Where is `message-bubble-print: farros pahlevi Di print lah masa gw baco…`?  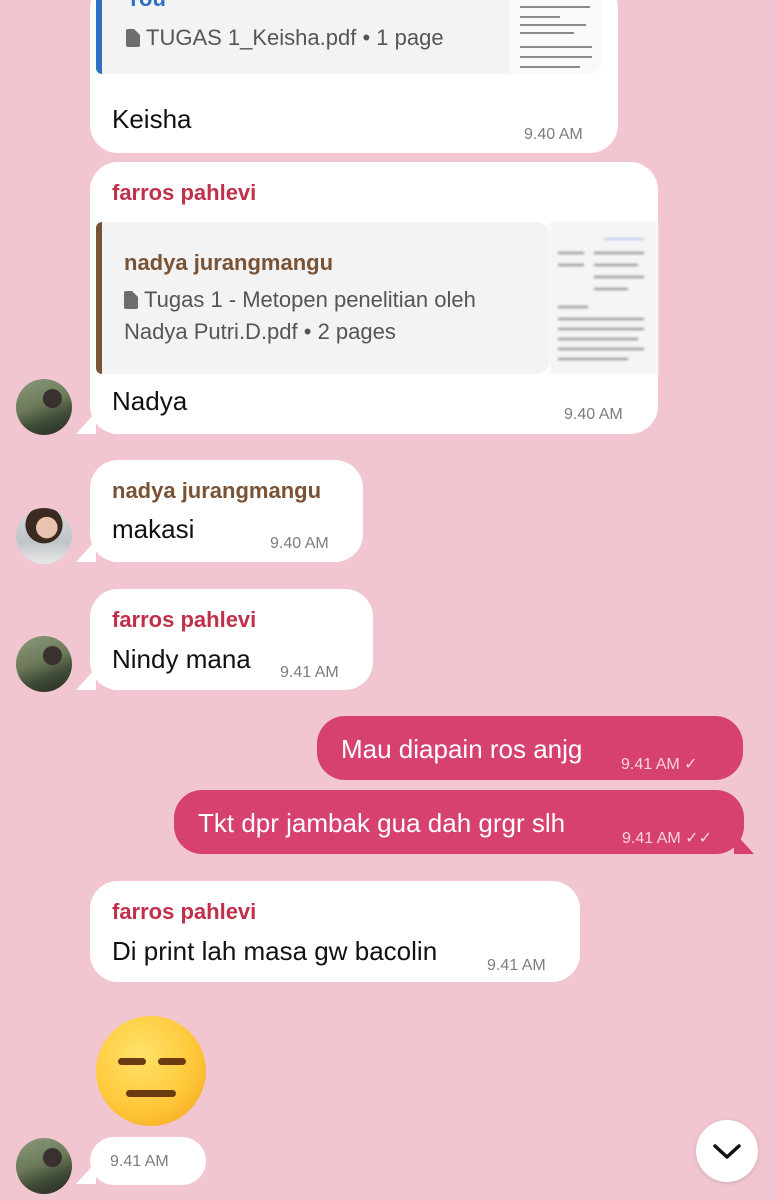 message-bubble-print: farros pahlevi Di print lah masa gw baco… is located at coordinates (335, 931).